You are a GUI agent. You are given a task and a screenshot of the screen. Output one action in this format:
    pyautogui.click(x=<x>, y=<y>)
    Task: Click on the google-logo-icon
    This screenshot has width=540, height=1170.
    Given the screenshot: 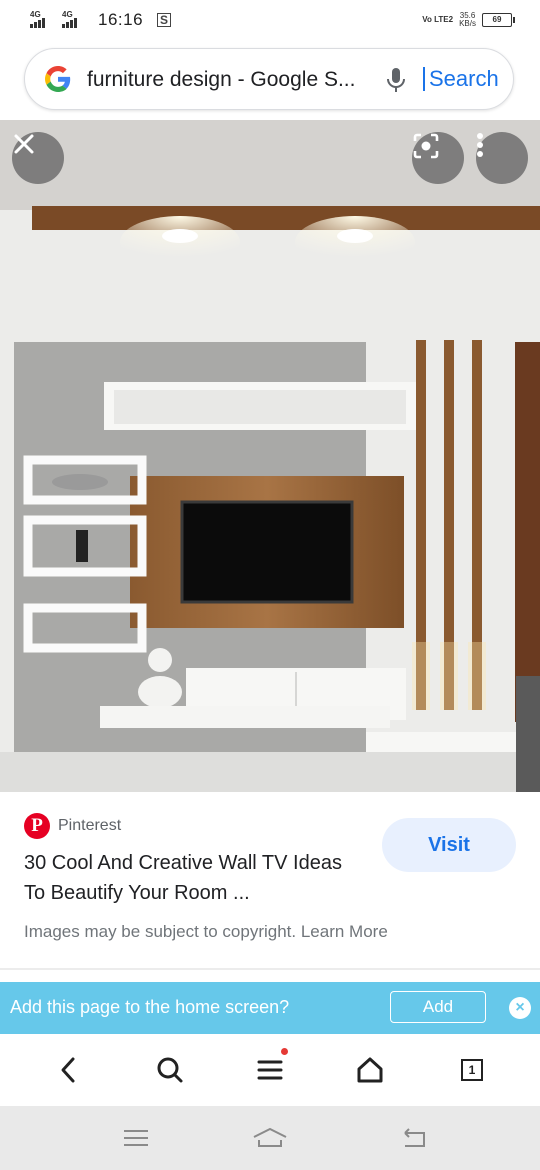 What is the action you would take?
    pyautogui.click(x=58, y=79)
    